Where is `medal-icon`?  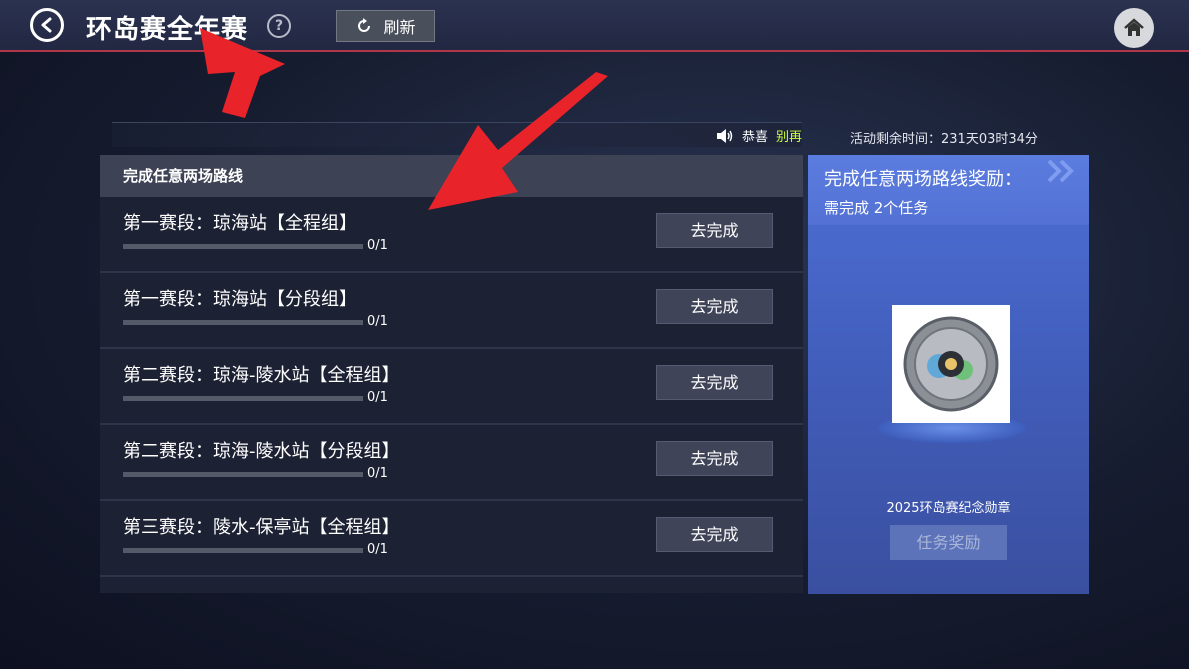 medal-icon is located at coordinates (951, 364).